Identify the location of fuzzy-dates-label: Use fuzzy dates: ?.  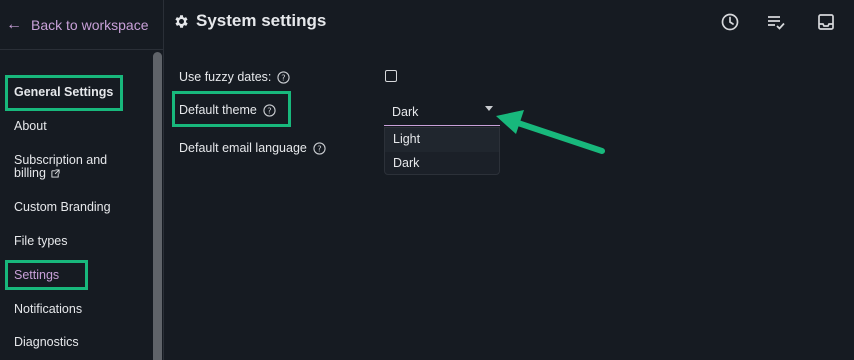
(235, 77).